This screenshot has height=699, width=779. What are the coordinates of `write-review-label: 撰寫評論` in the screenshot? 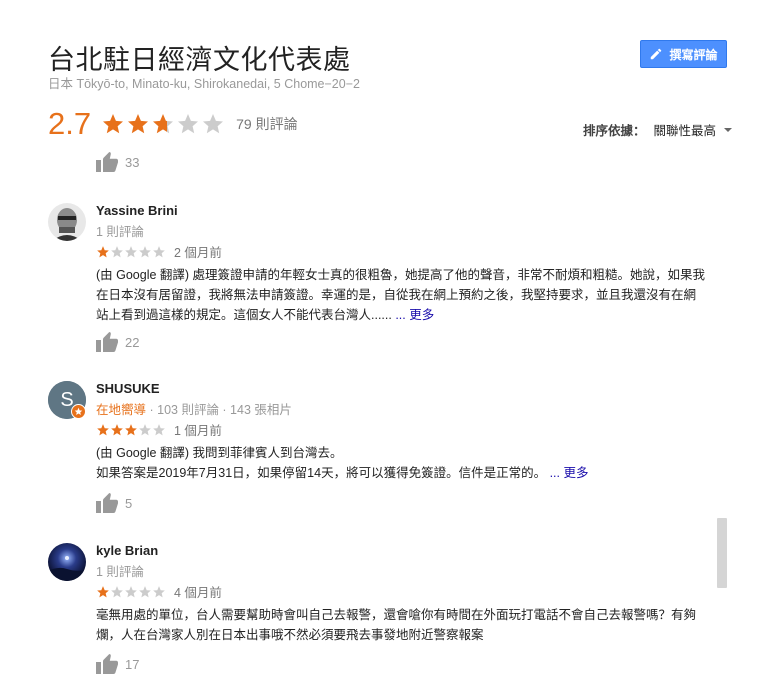 It's located at (693, 54).